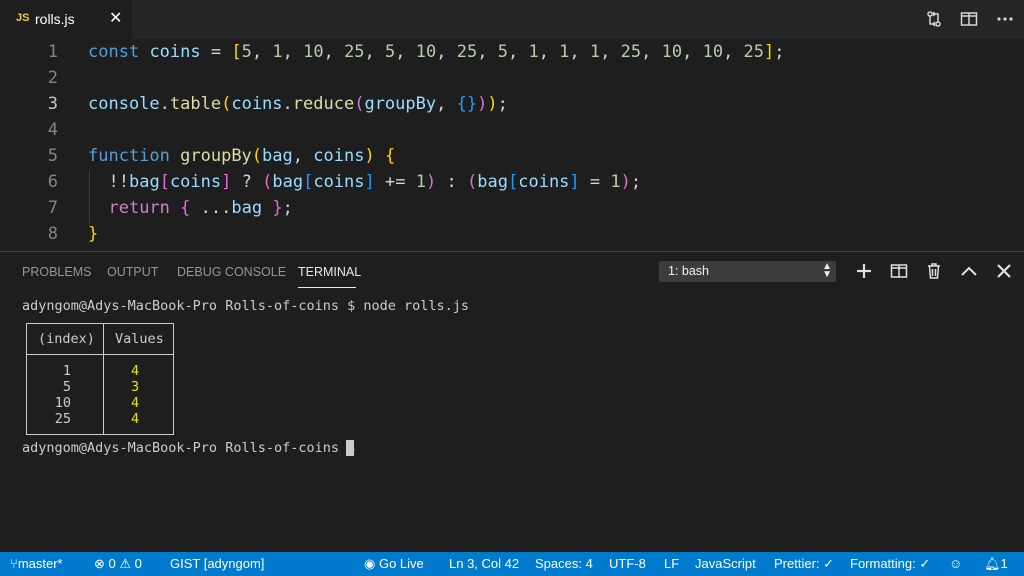  Describe the element at coordinates (329, 272) in the screenshot. I see `tab-terminal: TERMINAL` at that location.